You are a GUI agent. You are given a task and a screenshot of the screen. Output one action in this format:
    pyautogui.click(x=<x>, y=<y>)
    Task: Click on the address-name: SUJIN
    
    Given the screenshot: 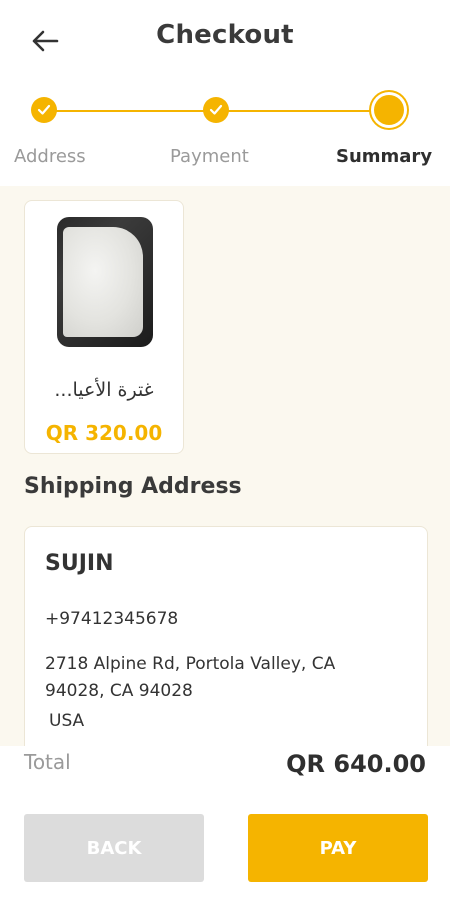 What is the action you would take?
    pyautogui.click(x=79, y=563)
    